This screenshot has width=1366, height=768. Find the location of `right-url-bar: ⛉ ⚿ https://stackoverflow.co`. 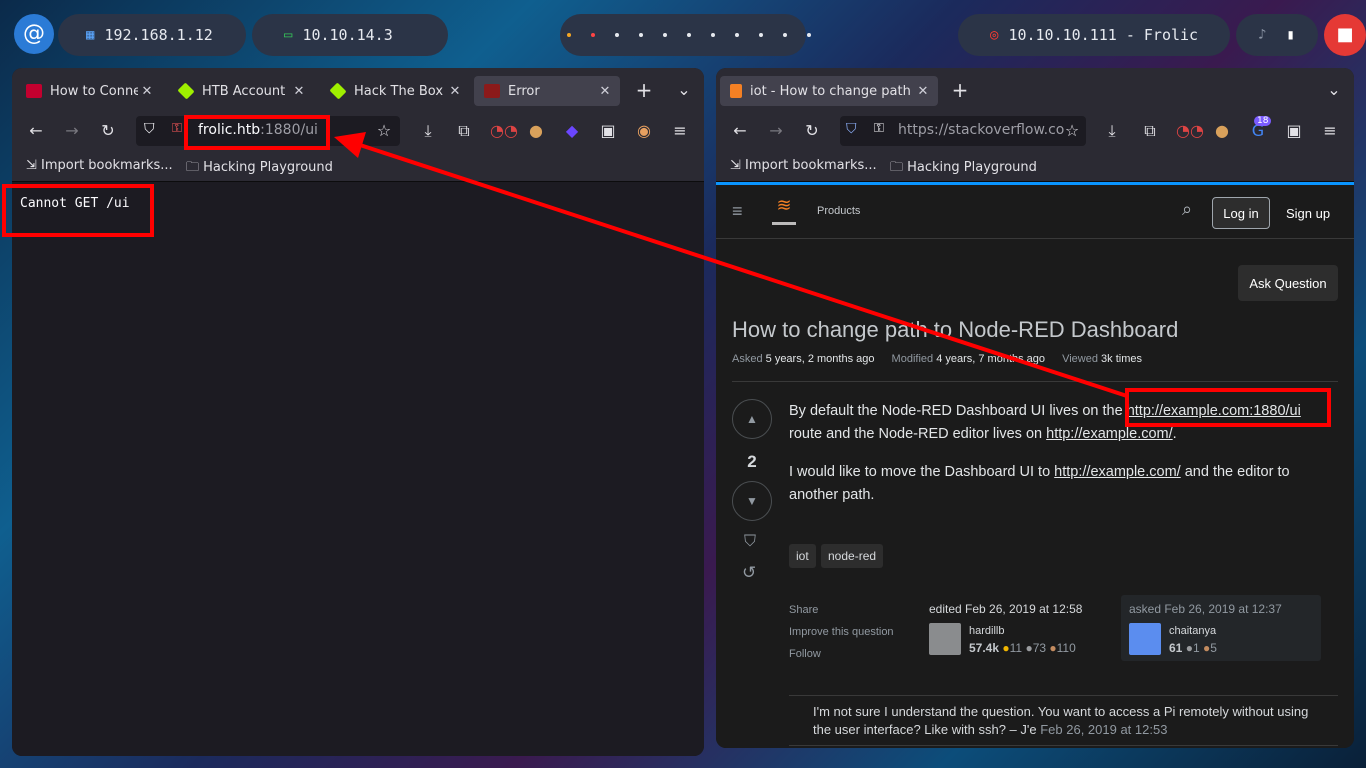

right-url-bar: ⛉ ⚿ https://stackoverflow.co is located at coordinates (963, 131).